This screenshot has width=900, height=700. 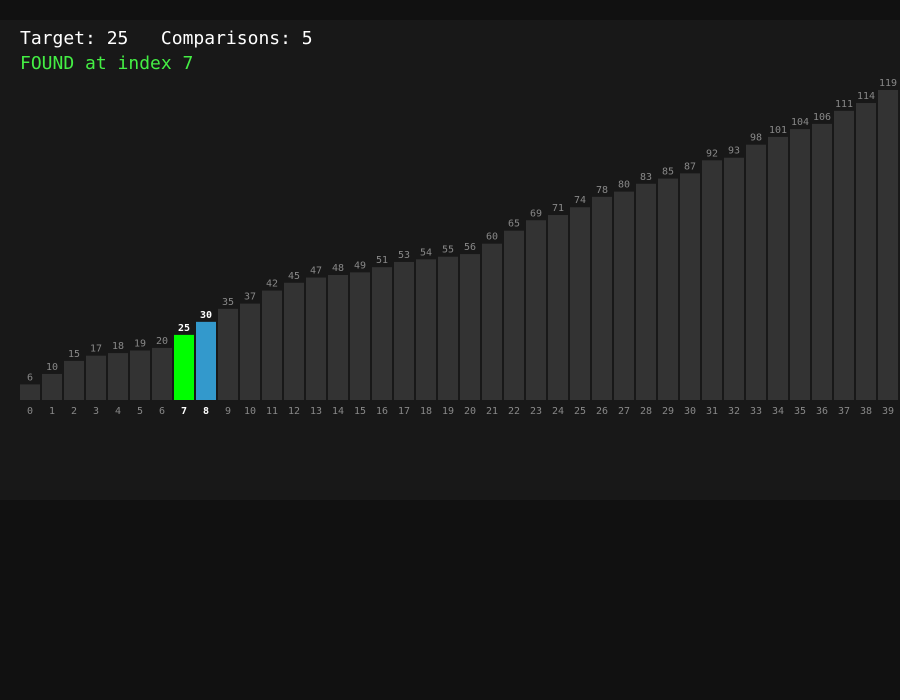 What do you see at coordinates (602, 190) in the screenshot?
I see `bar-value-label: 78` at bounding box center [602, 190].